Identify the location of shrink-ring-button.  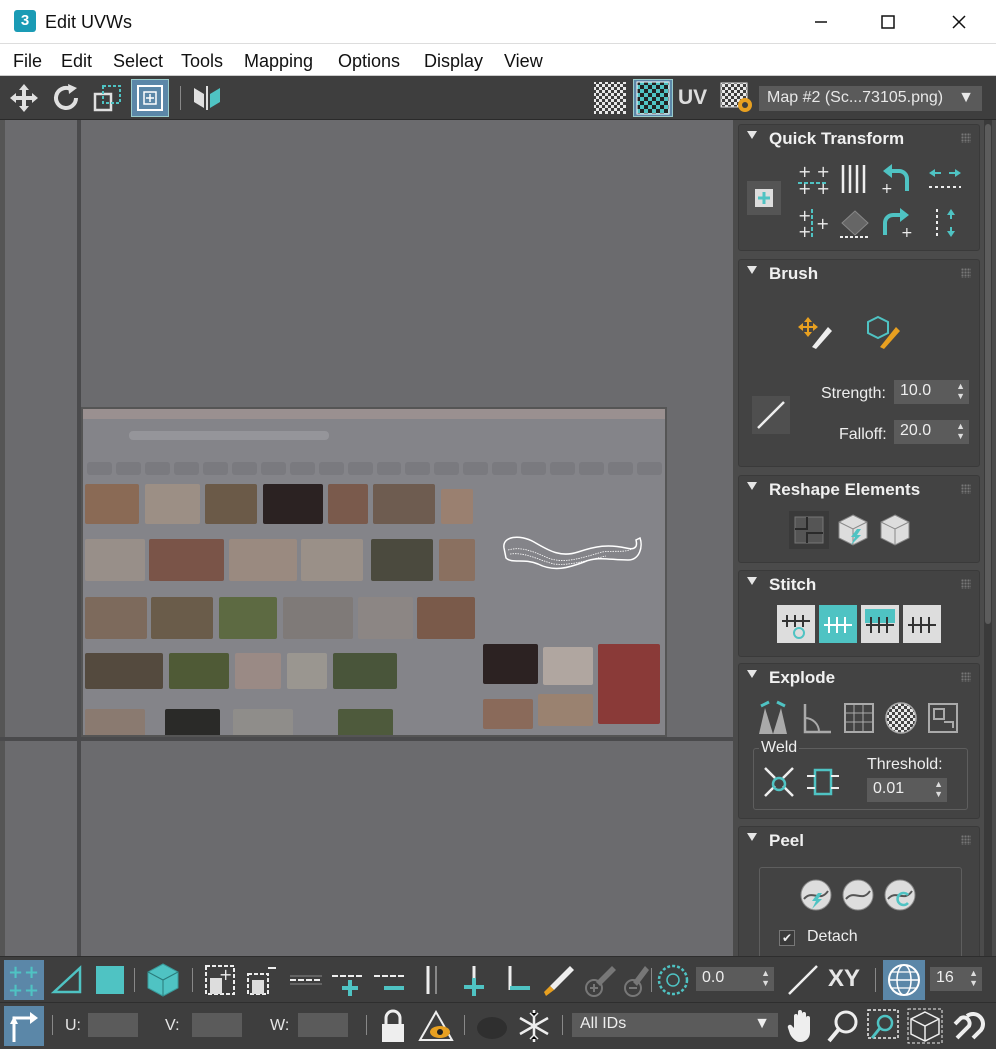
(516, 980).